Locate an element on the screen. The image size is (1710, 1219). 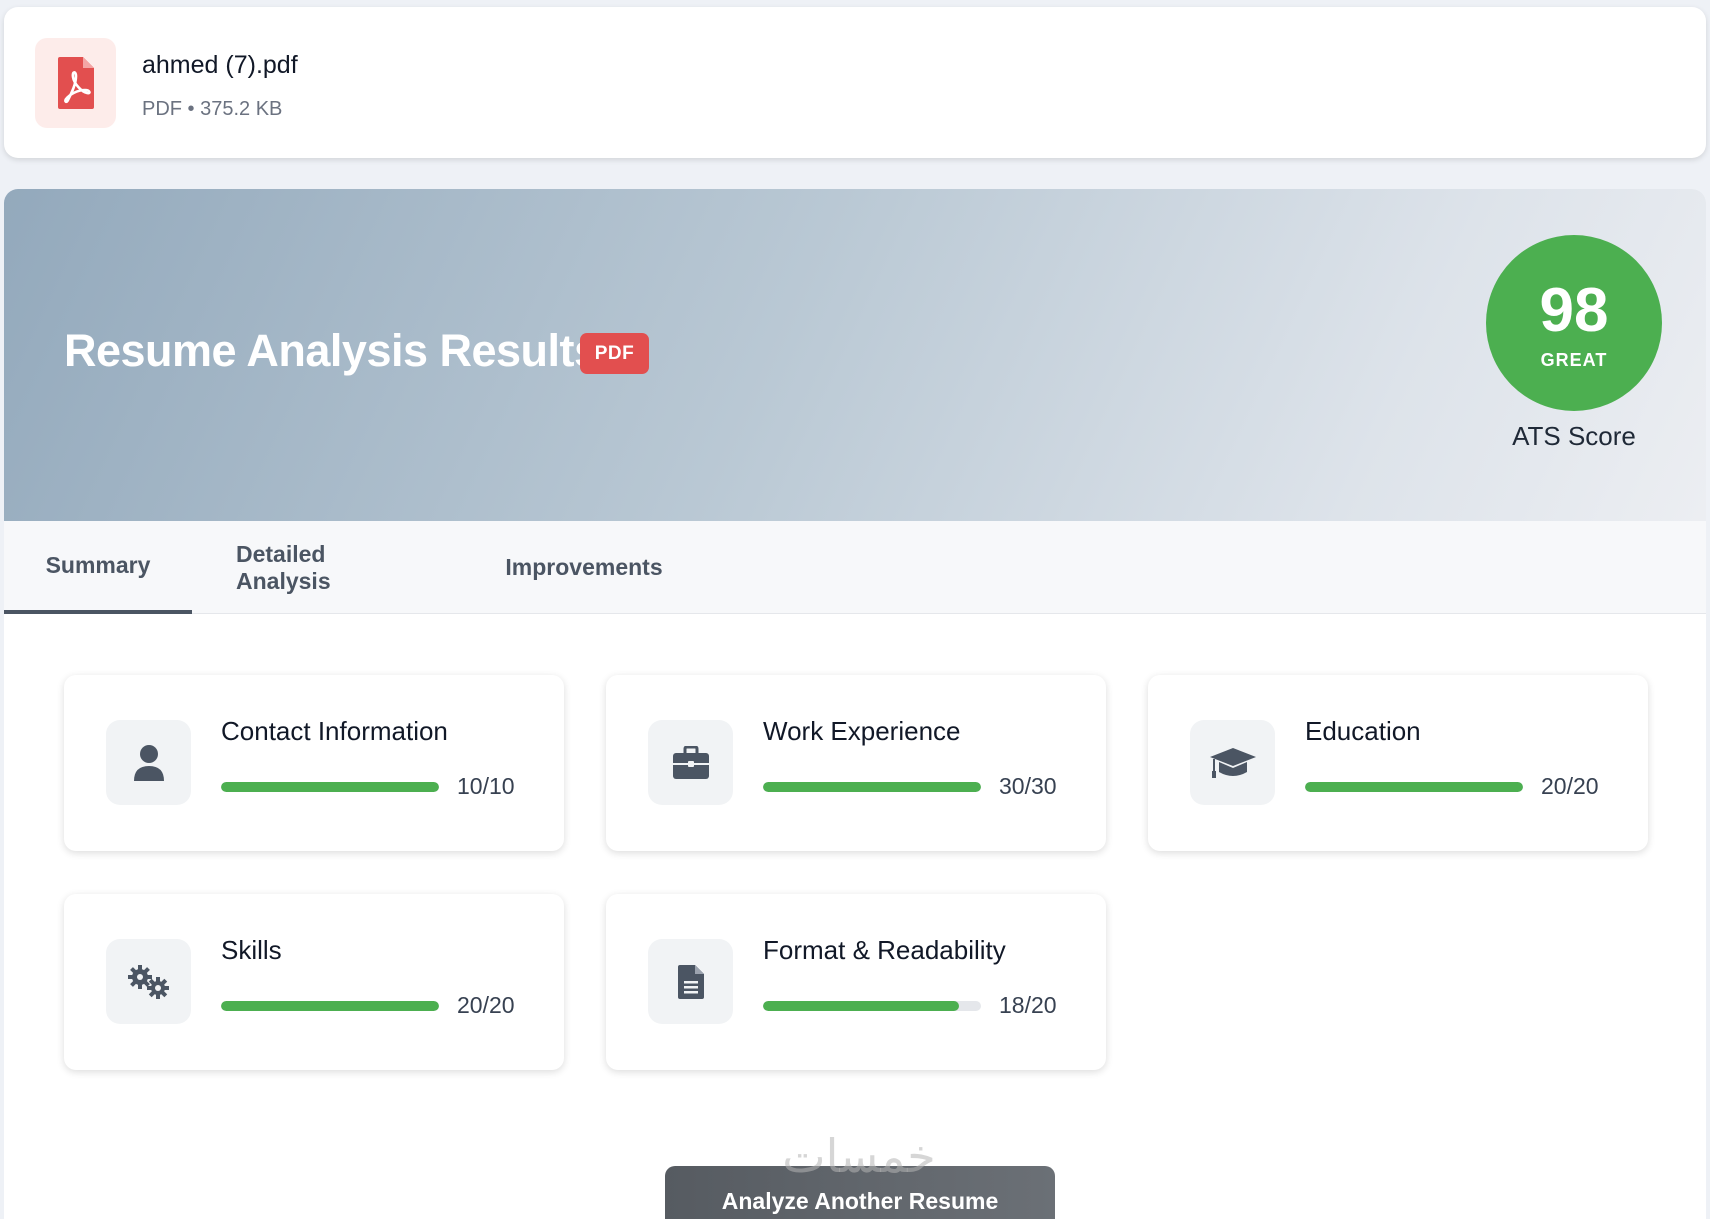
section-card-contact-information: Contact Information 10/10 is located at coordinates (314, 763).